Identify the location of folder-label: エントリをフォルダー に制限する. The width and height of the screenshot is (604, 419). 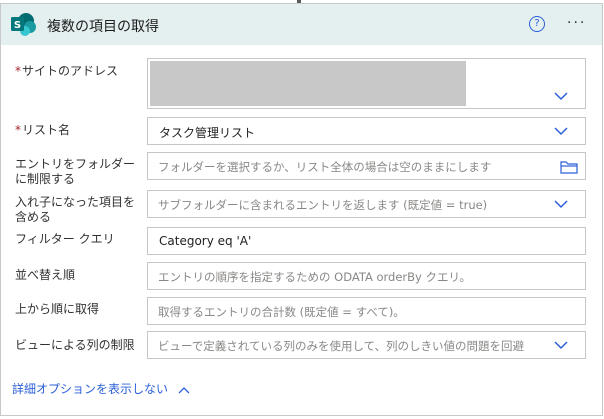
(75, 171).